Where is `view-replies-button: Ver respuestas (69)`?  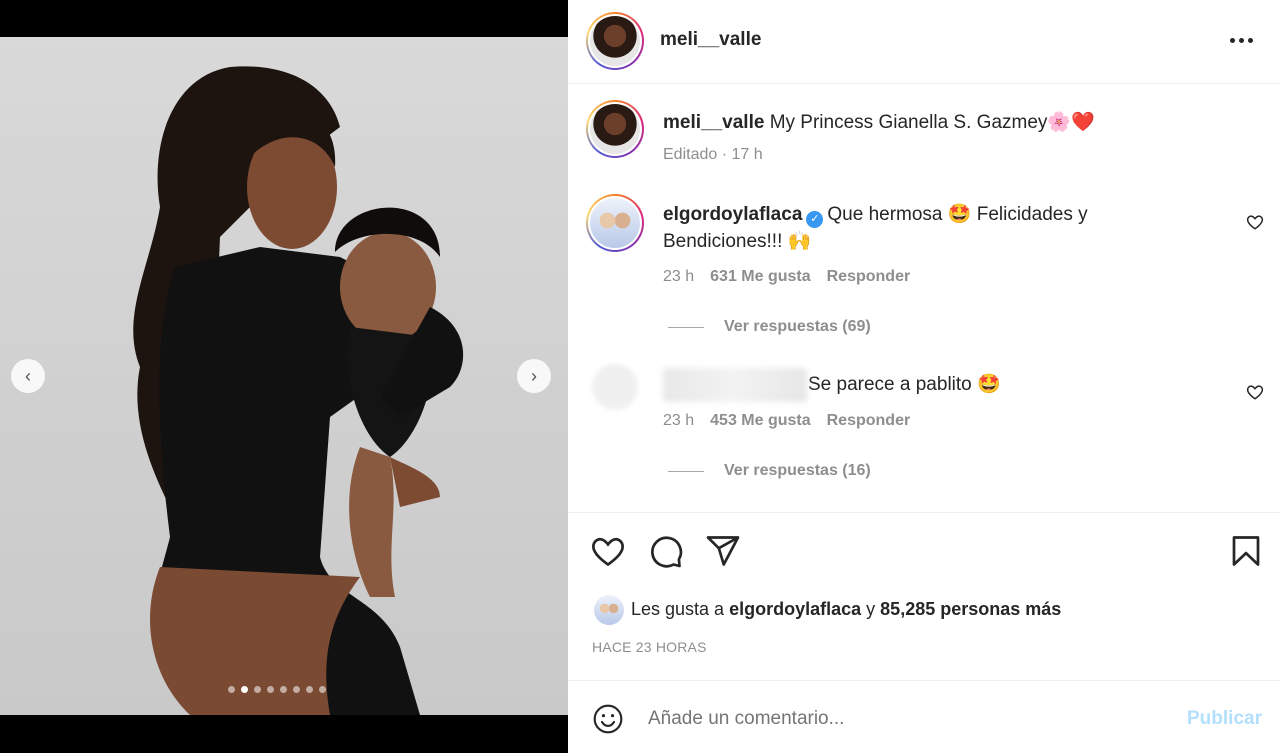
view-replies-button: Ver respuestas (69) is located at coordinates (769, 327).